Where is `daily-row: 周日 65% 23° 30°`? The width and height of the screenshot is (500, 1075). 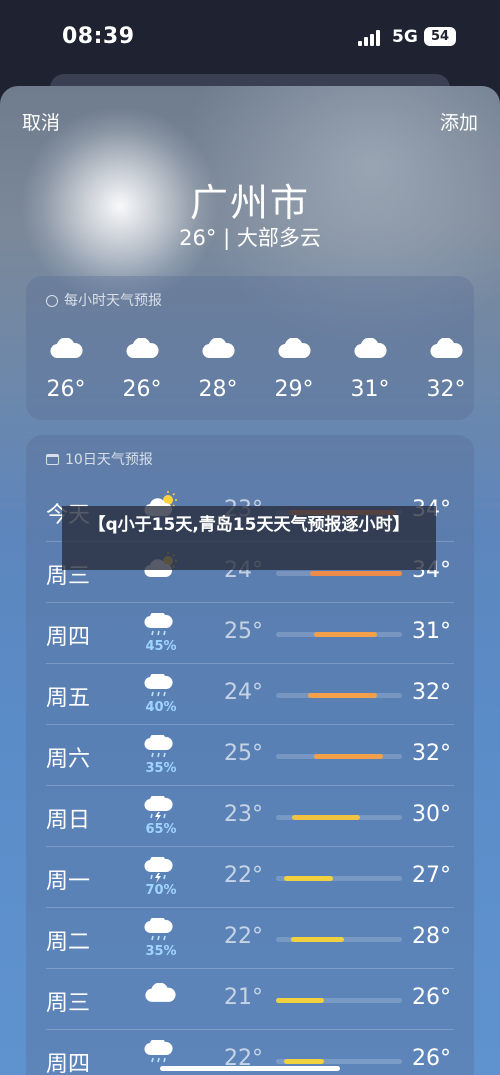 daily-row: 周日 65% 23° 30° is located at coordinates (250, 816).